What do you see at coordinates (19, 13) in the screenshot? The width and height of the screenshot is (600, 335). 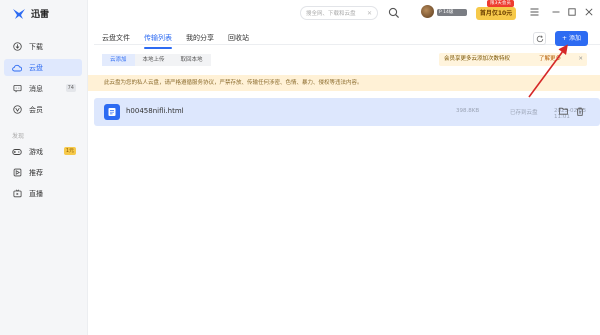 I see `thunder-logo-icon` at bounding box center [19, 13].